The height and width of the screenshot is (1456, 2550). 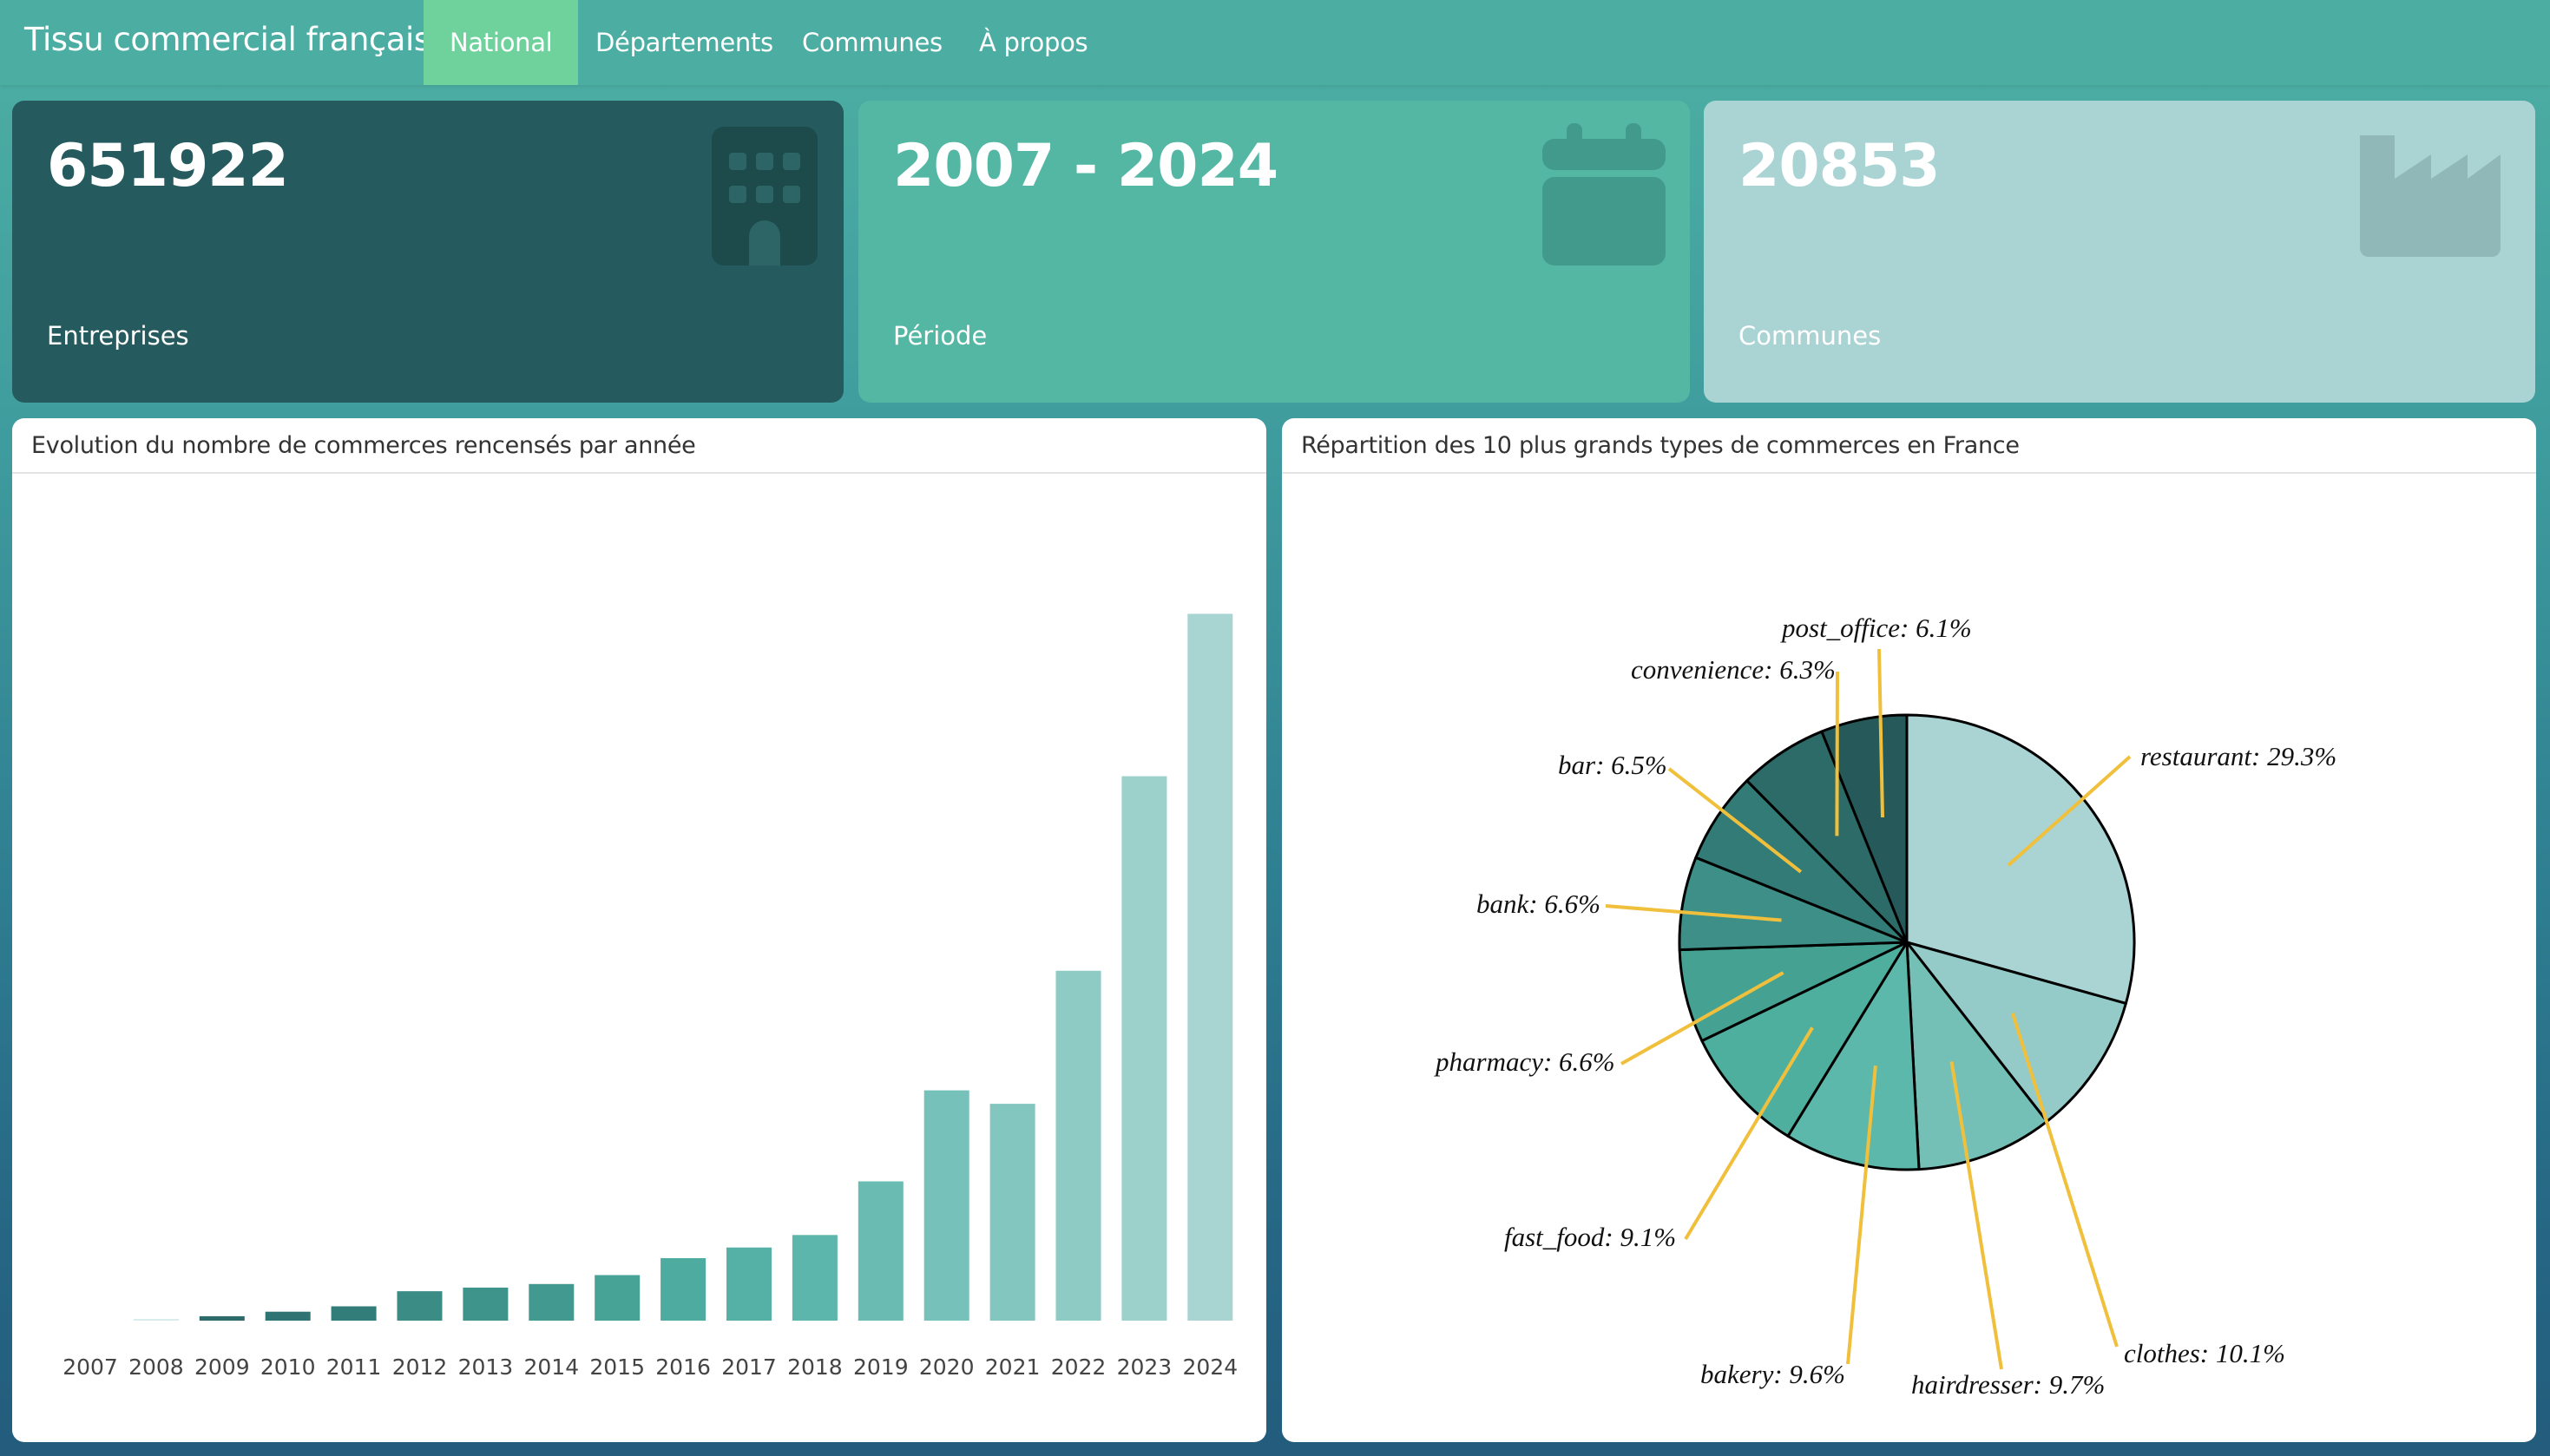 What do you see at coordinates (222, 1318) in the screenshot?
I see `bar-2009` at bounding box center [222, 1318].